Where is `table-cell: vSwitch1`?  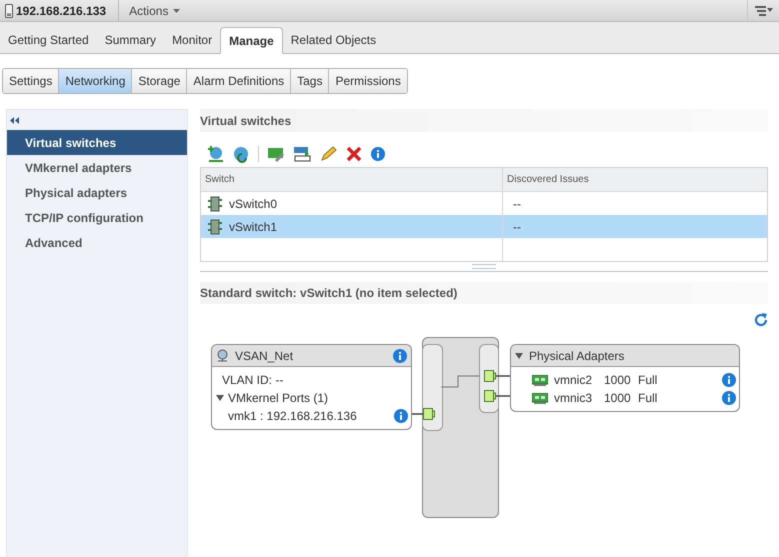
table-cell: vSwitch1 is located at coordinates (253, 227).